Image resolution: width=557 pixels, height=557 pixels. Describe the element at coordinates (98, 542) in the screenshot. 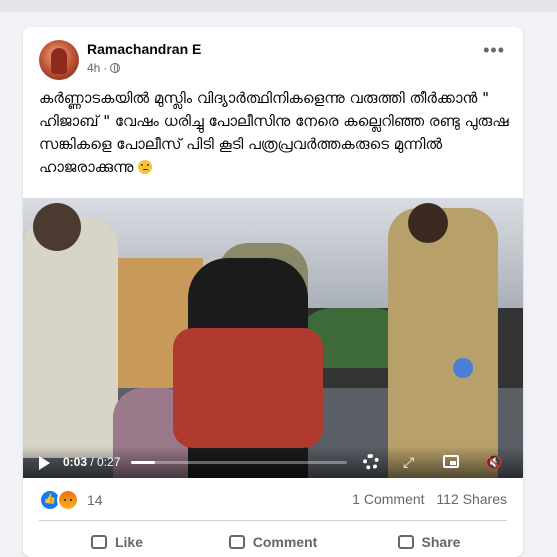

I see `thumbs-up-icon` at that location.